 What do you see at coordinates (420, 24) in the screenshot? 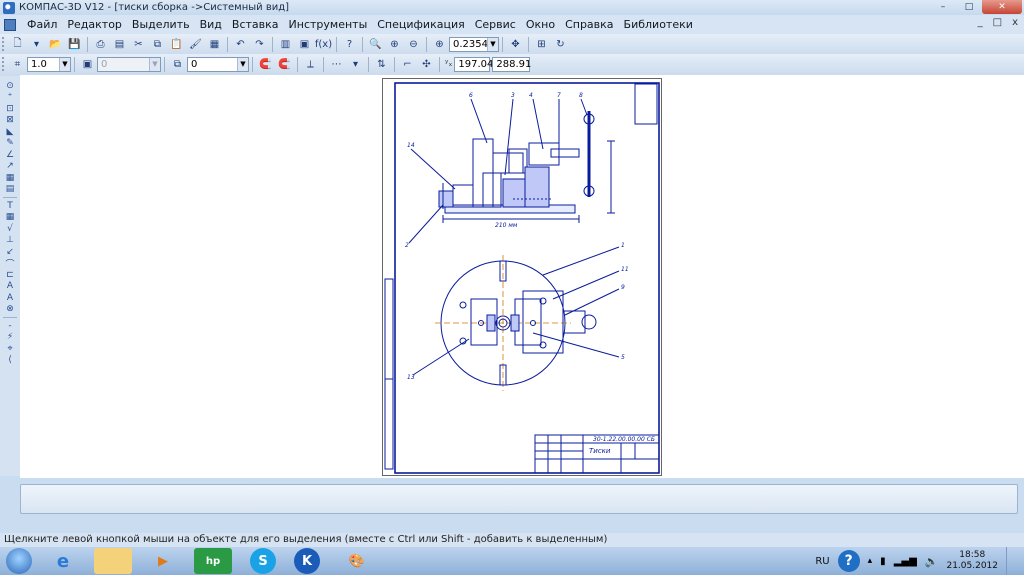
I see `menu-specification: Спецификация` at bounding box center [420, 24].